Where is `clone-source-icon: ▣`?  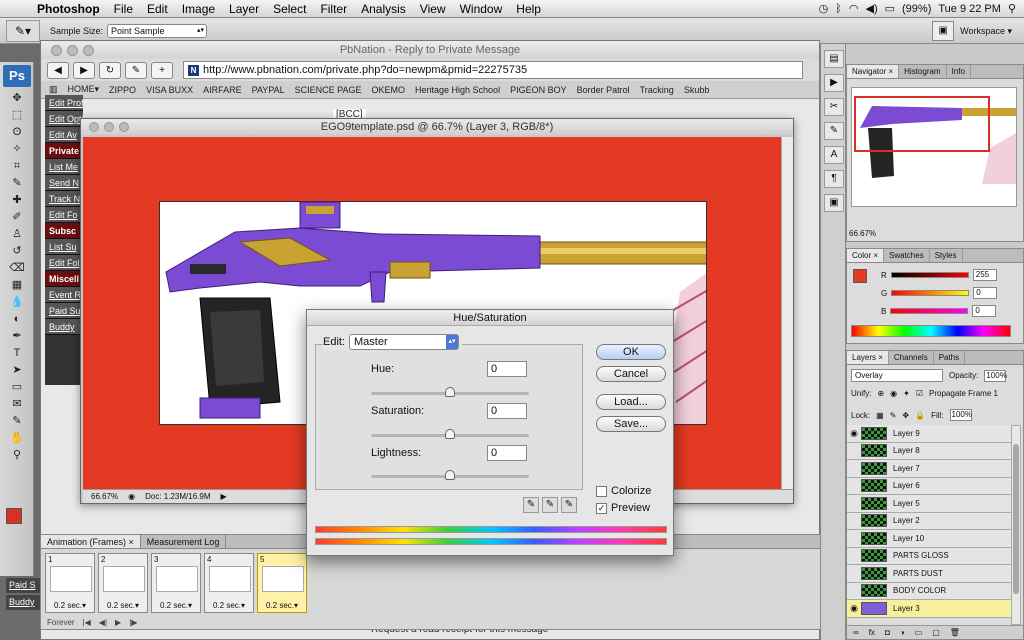
clone-source-icon: ▣ is located at coordinates (834, 203).